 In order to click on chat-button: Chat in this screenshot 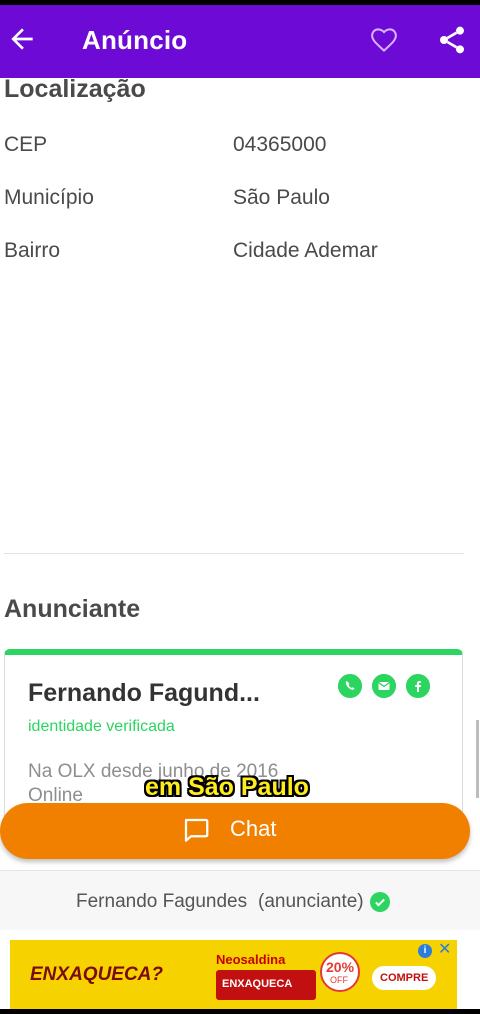, I will do `click(235, 831)`.